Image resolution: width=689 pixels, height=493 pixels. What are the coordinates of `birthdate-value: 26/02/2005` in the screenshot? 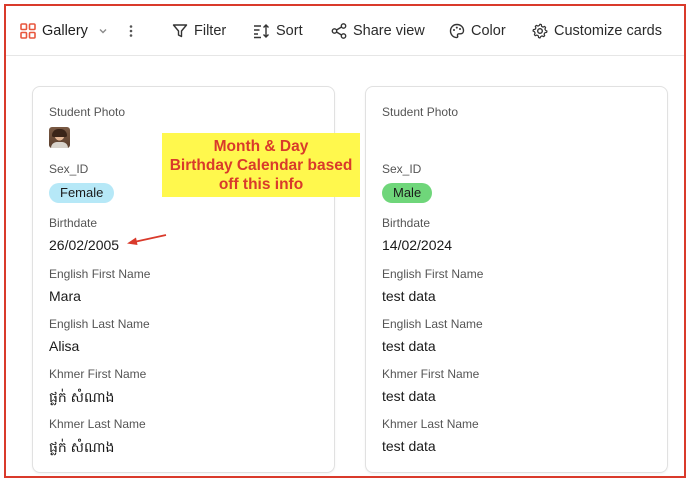 It's located at (84, 245).